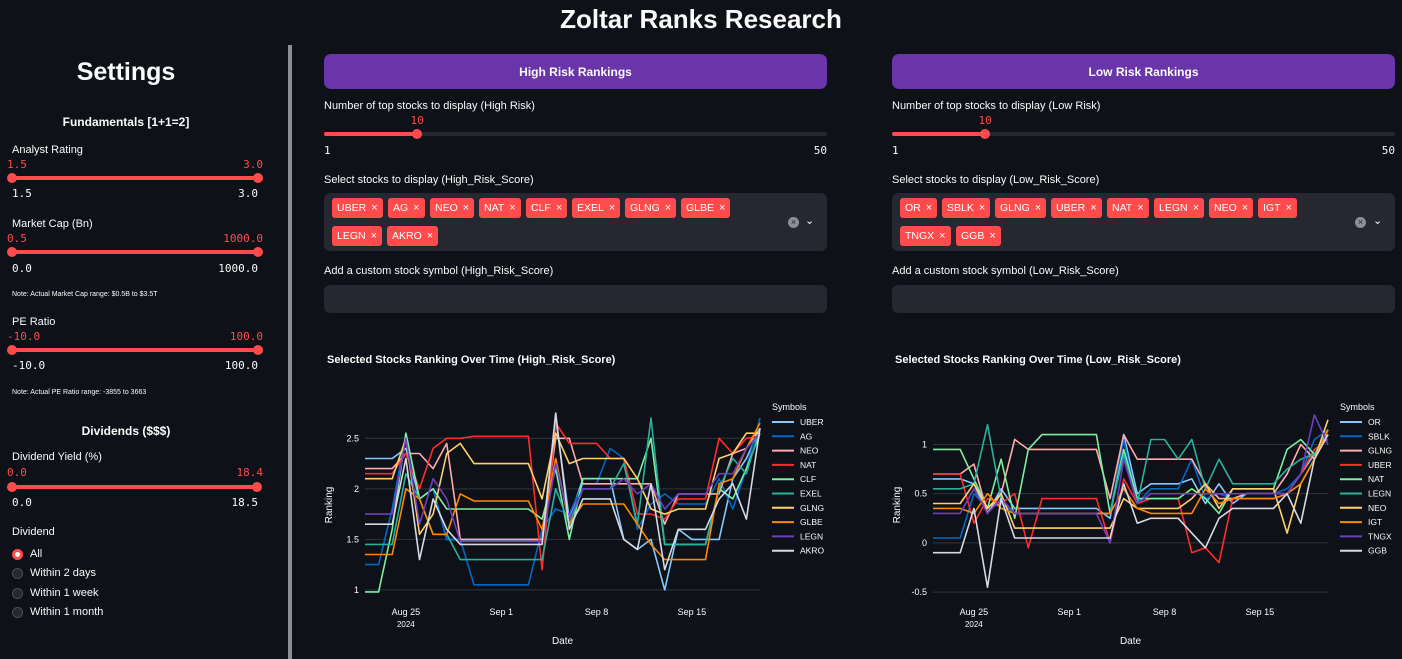 Image resolution: width=1402 pixels, height=659 pixels. I want to click on legend-item: IGT, so click(1375, 522).